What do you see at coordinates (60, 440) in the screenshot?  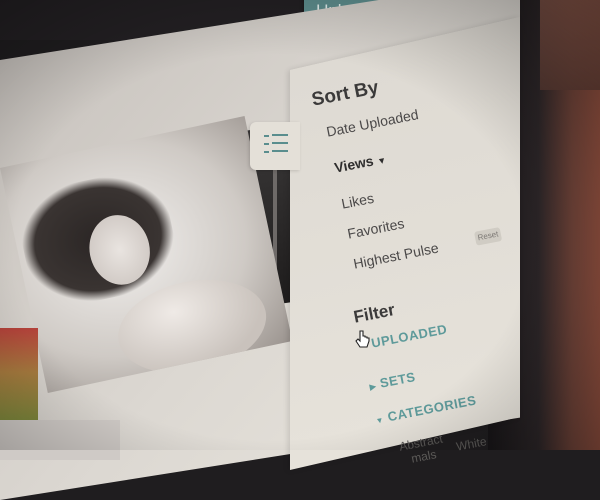 I see `photo-thumbnail` at bounding box center [60, 440].